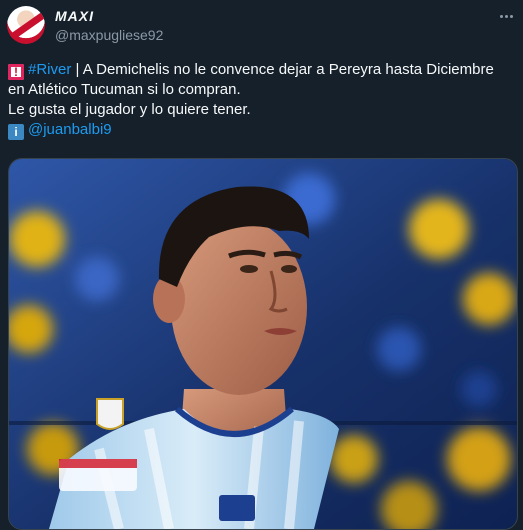  What do you see at coordinates (129, 109) in the screenshot?
I see `tweet-line-3: Le gusta el jugador y lo quiere tener.` at bounding box center [129, 109].